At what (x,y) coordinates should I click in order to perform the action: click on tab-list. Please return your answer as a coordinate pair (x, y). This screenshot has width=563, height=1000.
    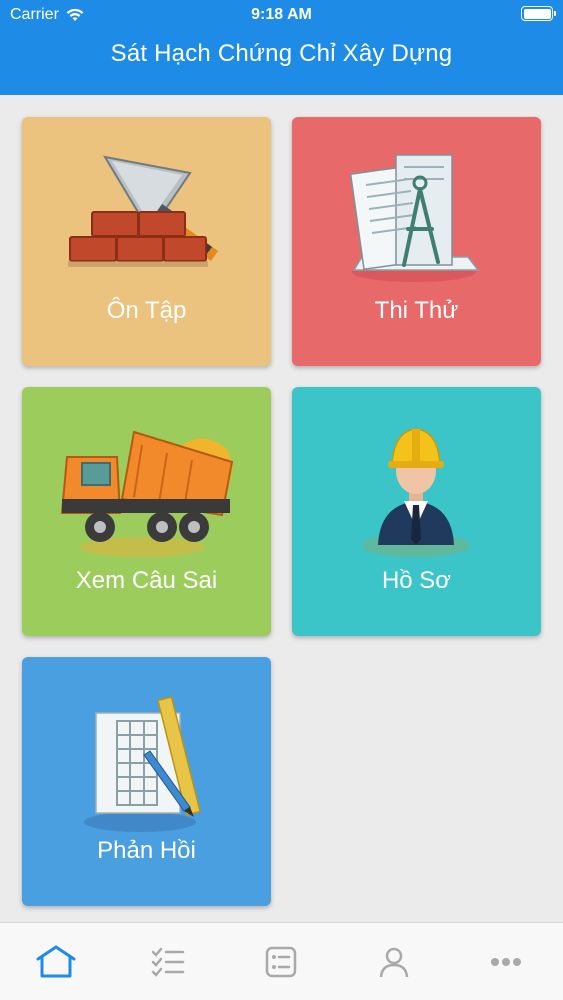
    Looking at the image, I should click on (281, 961).